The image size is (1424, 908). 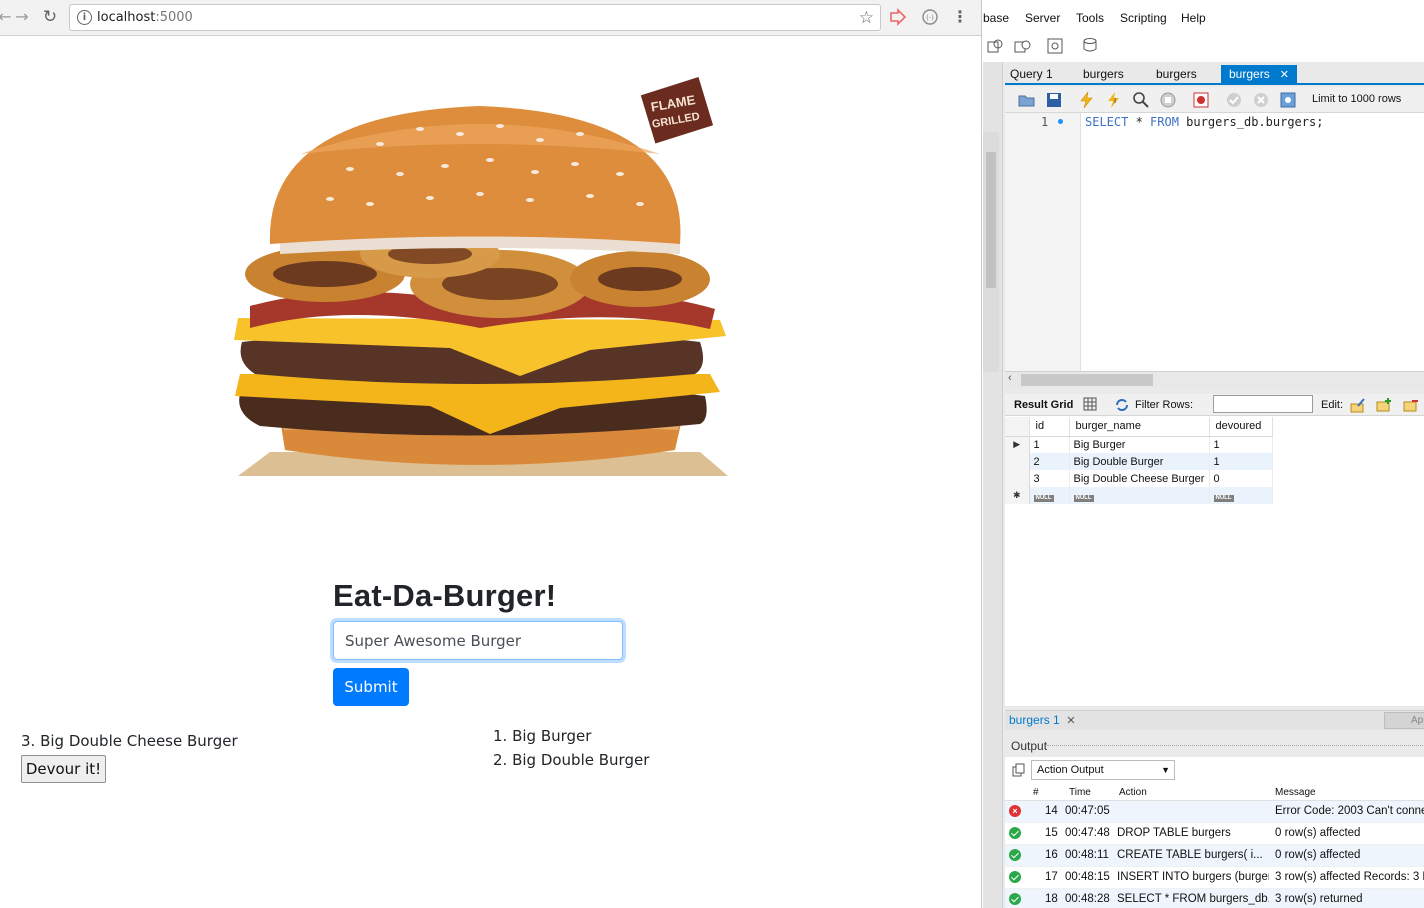 What do you see at coordinates (1284, 75) in the screenshot?
I see `close-tab-icon: ✕` at bounding box center [1284, 75].